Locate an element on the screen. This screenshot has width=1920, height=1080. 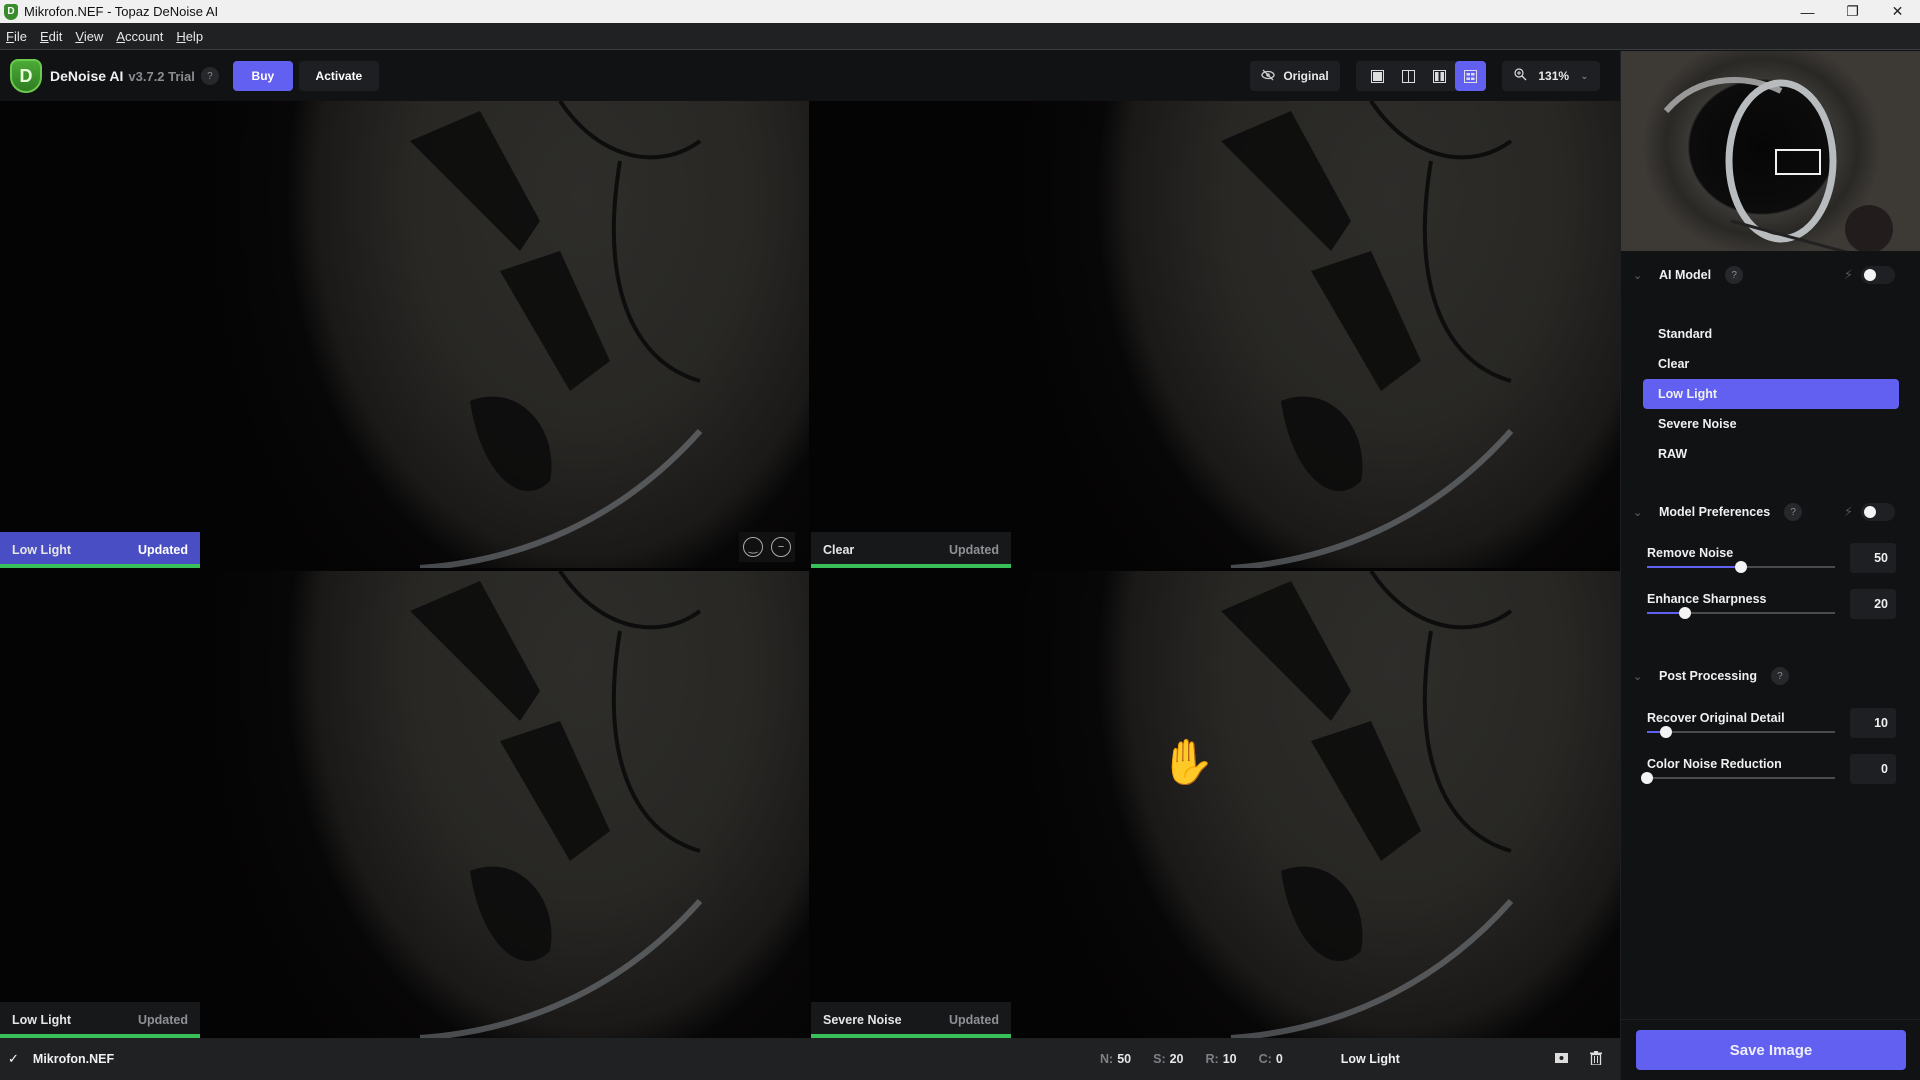
slider-value-input: 50 is located at coordinates (1873, 558).